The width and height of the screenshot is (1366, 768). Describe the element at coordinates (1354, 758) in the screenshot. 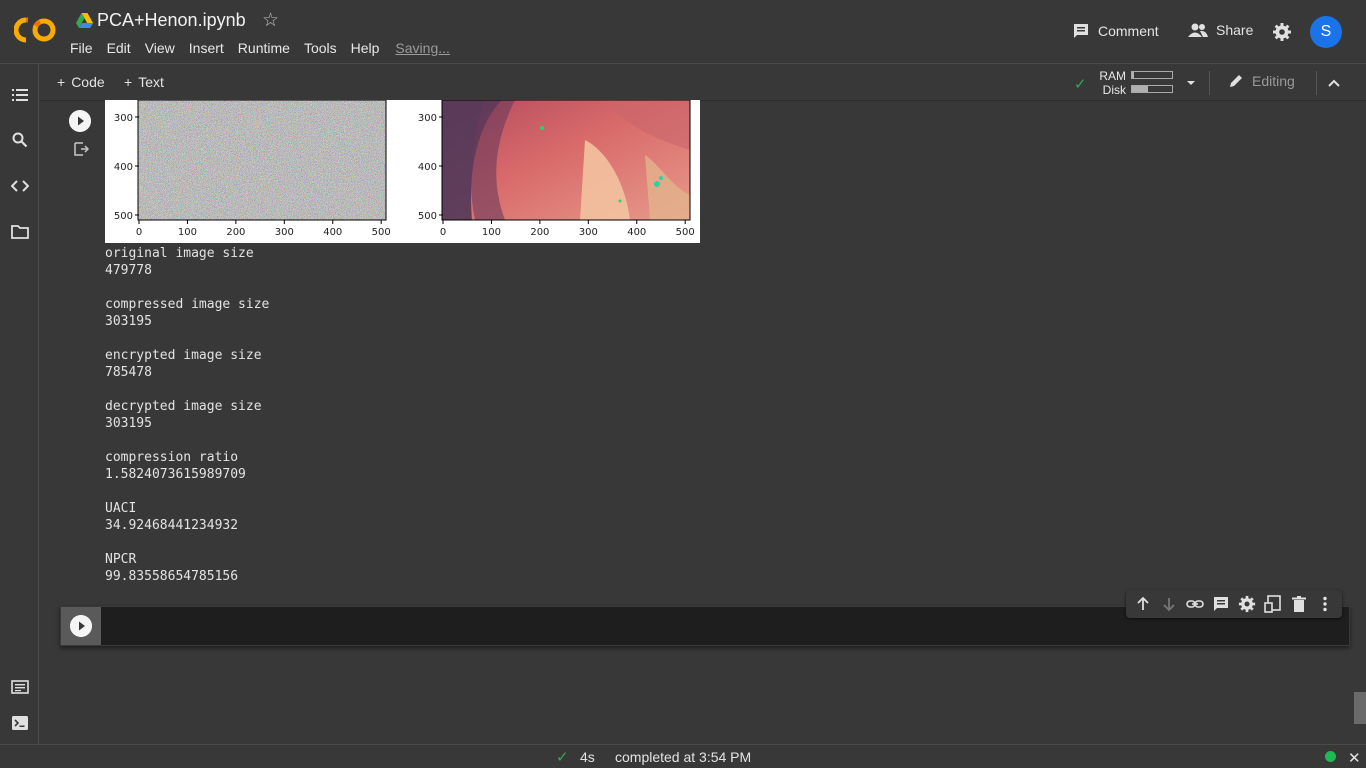

I see `close-icon: ✕` at that location.